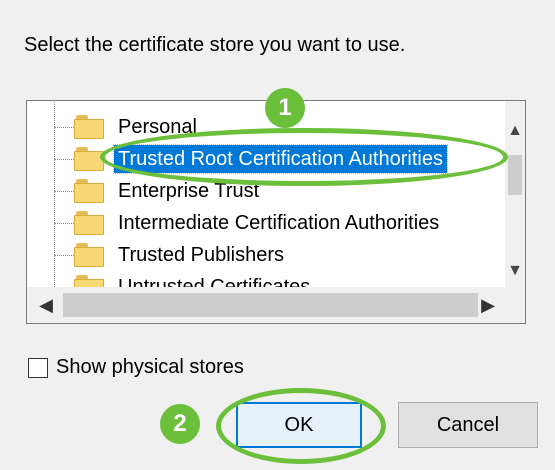 The height and width of the screenshot is (470, 555). What do you see at coordinates (270, 305) in the screenshot?
I see `horizontal-scroll-thumb` at bounding box center [270, 305].